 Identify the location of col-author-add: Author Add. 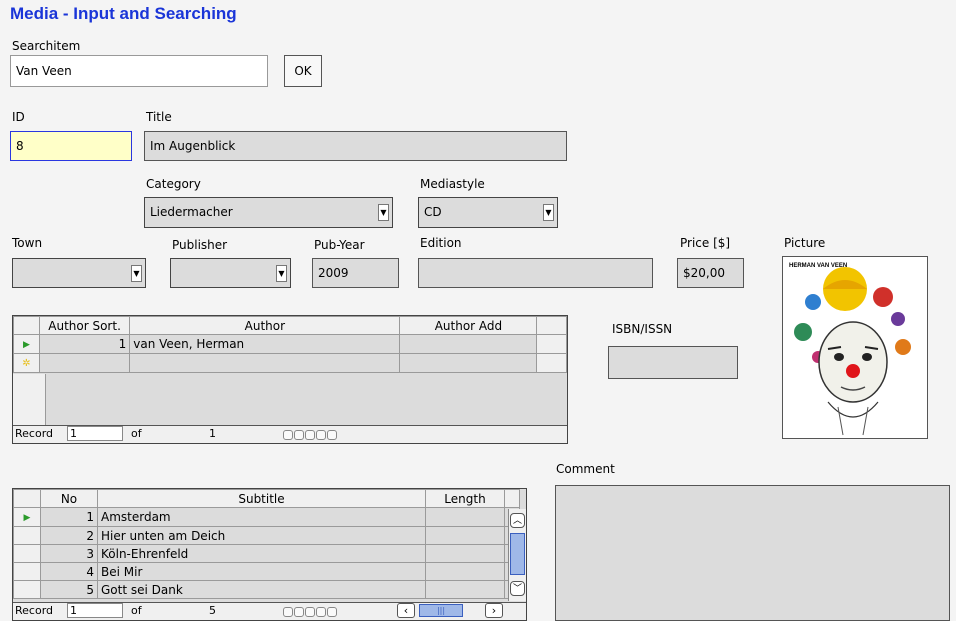
(468, 325).